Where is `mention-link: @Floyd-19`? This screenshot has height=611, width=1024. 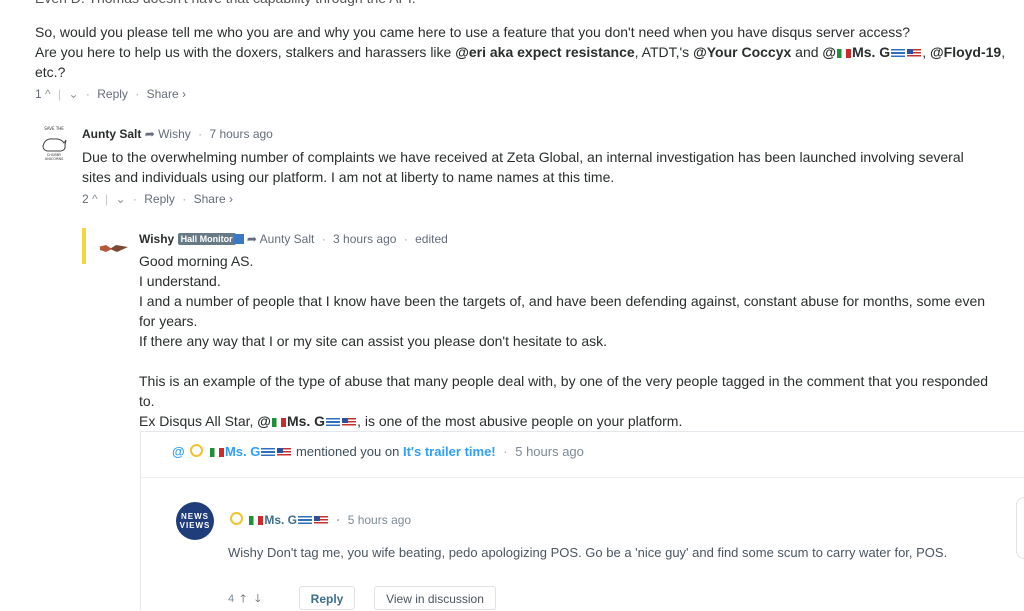
mention-link: @Floyd-19 is located at coordinates (965, 52).